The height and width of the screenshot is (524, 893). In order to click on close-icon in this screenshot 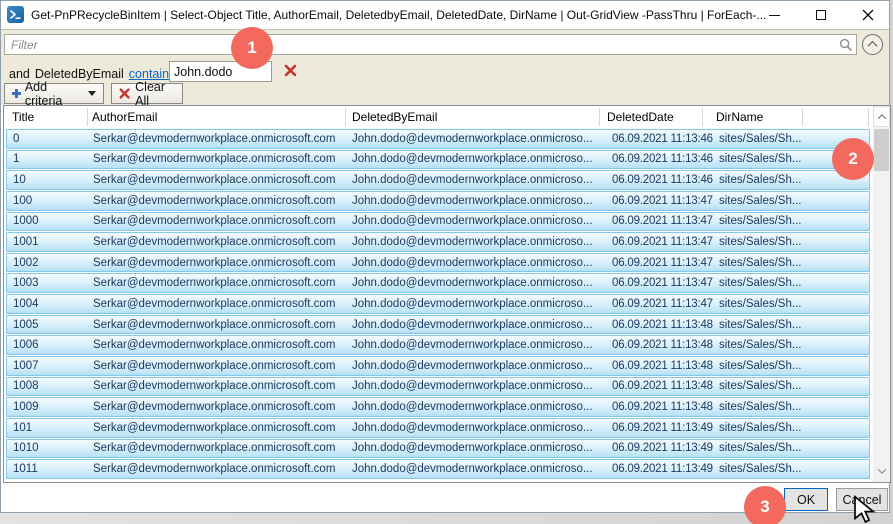, I will do `click(868, 15)`.